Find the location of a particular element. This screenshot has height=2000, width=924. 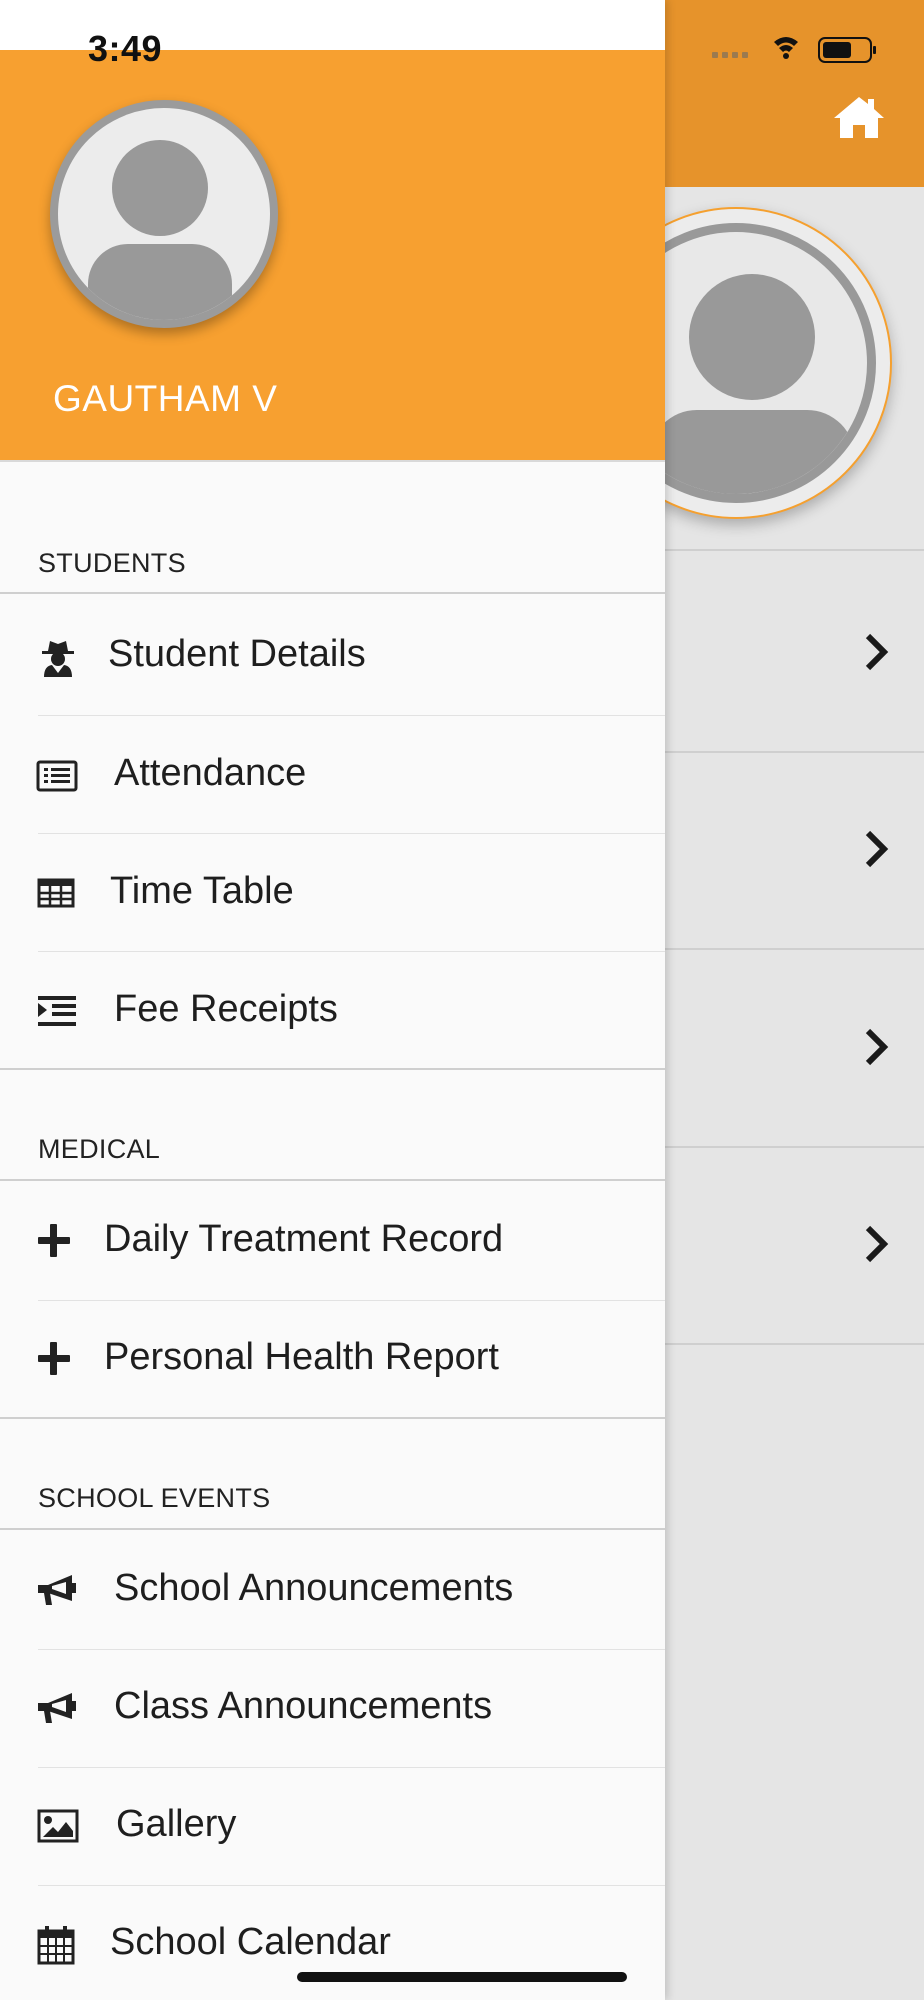

menu-item-school-calendar: School Calendar is located at coordinates (332, 1942).